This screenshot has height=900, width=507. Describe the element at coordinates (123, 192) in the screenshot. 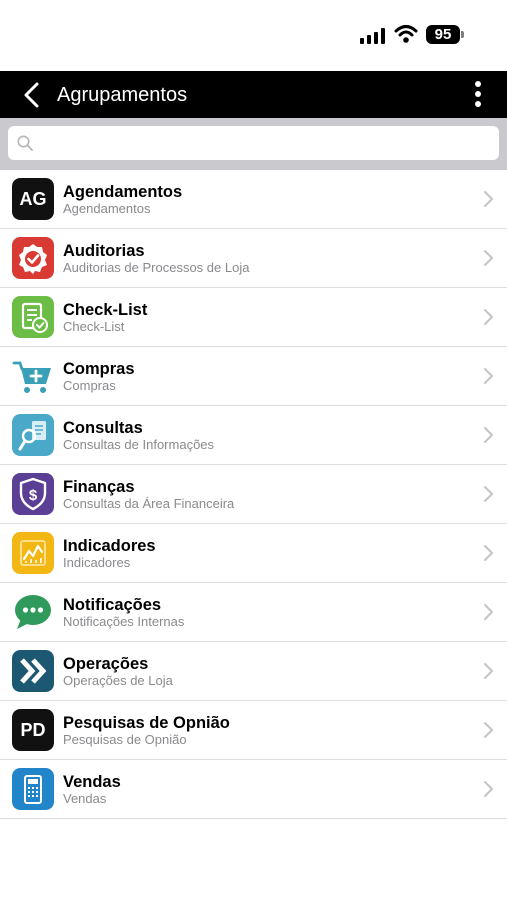

I see `item-title: Agendamentos` at that location.